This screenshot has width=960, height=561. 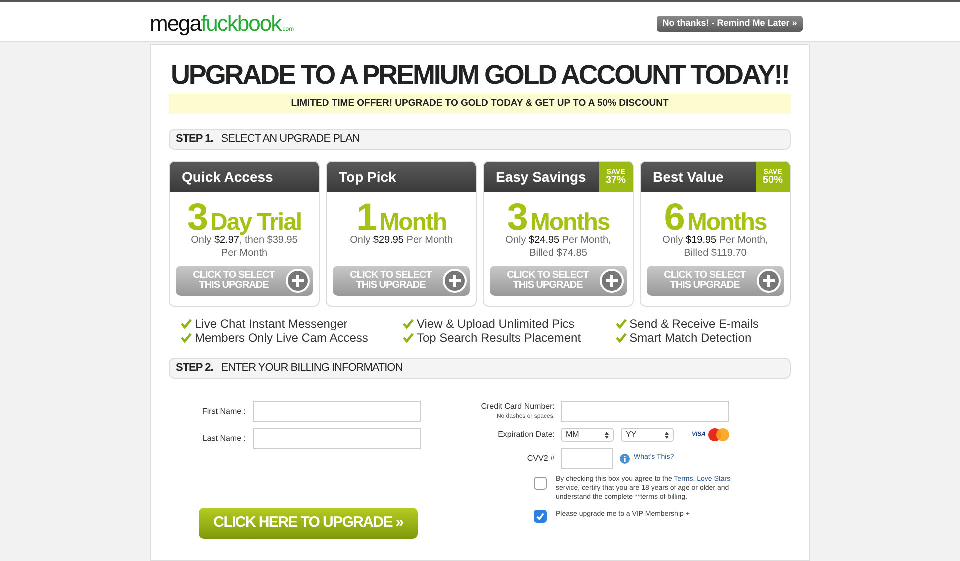 I want to click on step-number: STEP 2., so click(x=195, y=368).